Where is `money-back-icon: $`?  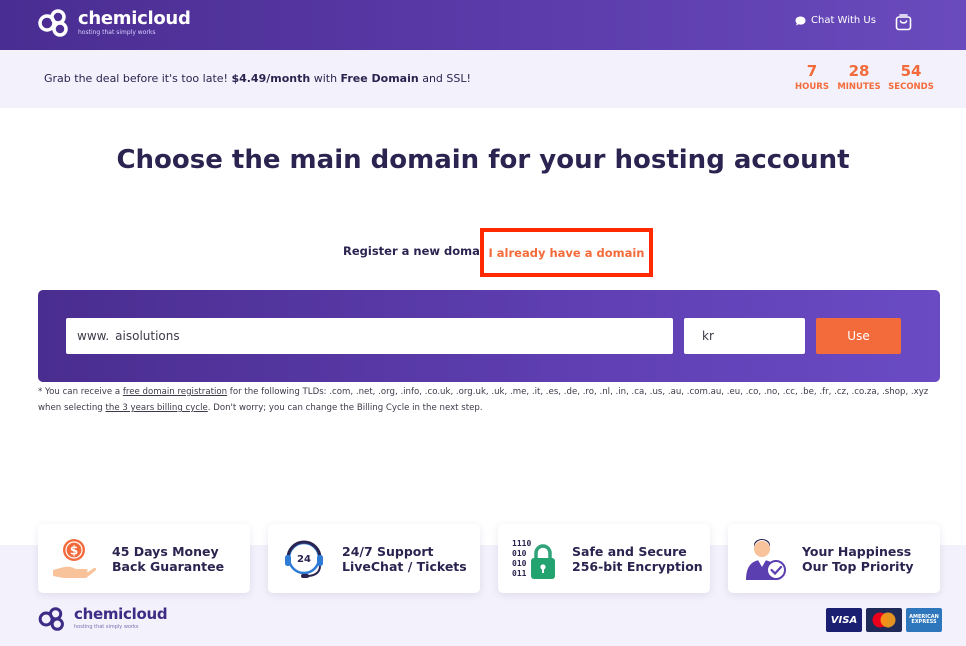
money-back-icon: $ is located at coordinates (75, 558).